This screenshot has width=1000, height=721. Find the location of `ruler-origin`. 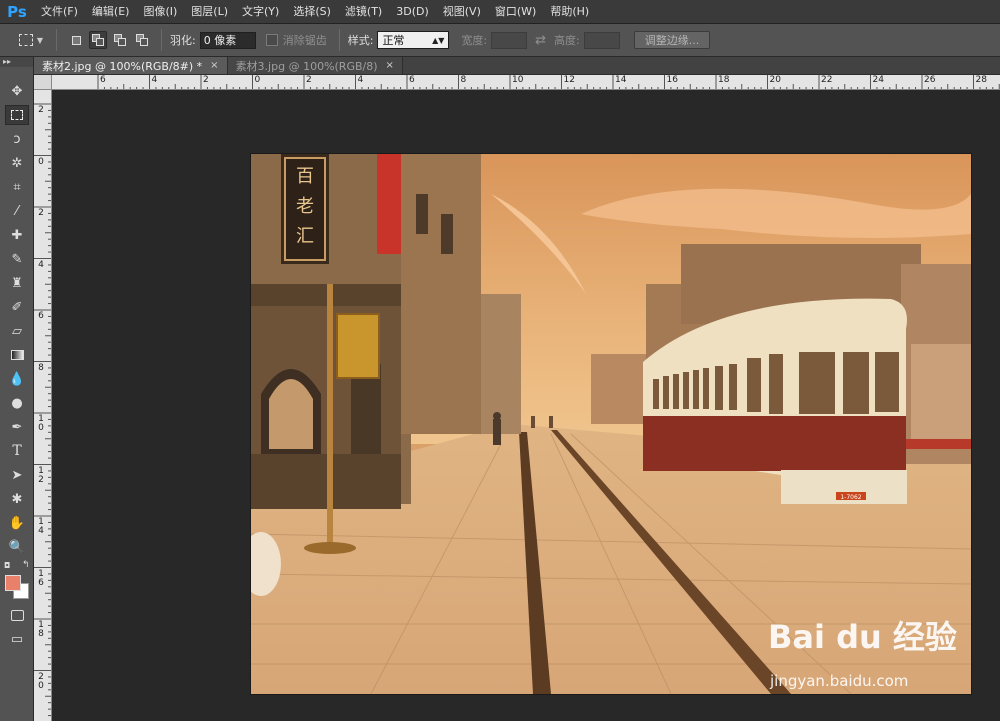

ruler-origin is located at coordinates (43, 82).